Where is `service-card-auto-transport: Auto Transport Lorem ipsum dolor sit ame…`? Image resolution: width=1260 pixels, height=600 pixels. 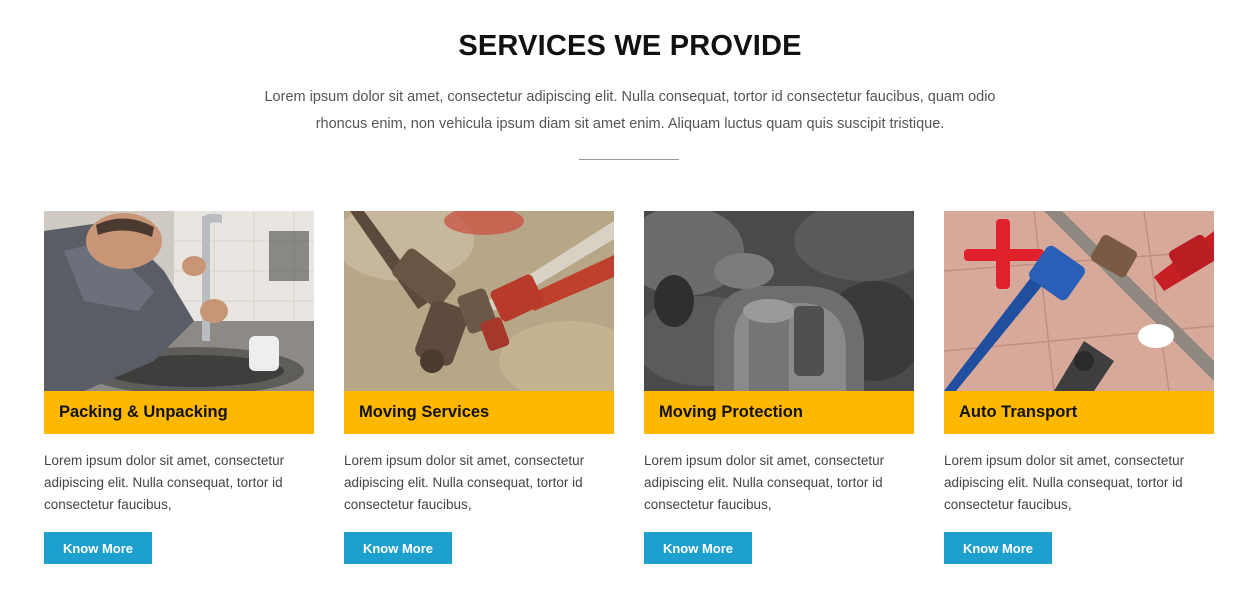 service-card-auto-transport: Auto Transport Lorem ipsum dolor sit ame… is located at coordinates (1079, 391).